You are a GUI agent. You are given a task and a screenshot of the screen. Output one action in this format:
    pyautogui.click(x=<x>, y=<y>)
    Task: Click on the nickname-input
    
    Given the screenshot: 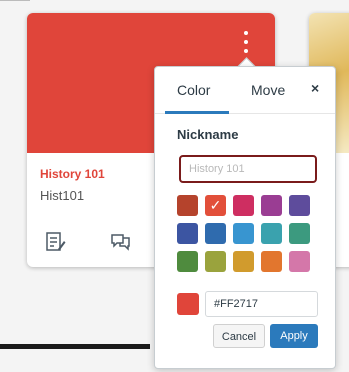 What is the action you would take?
    pyautogui.click(x=248, y=169)
    